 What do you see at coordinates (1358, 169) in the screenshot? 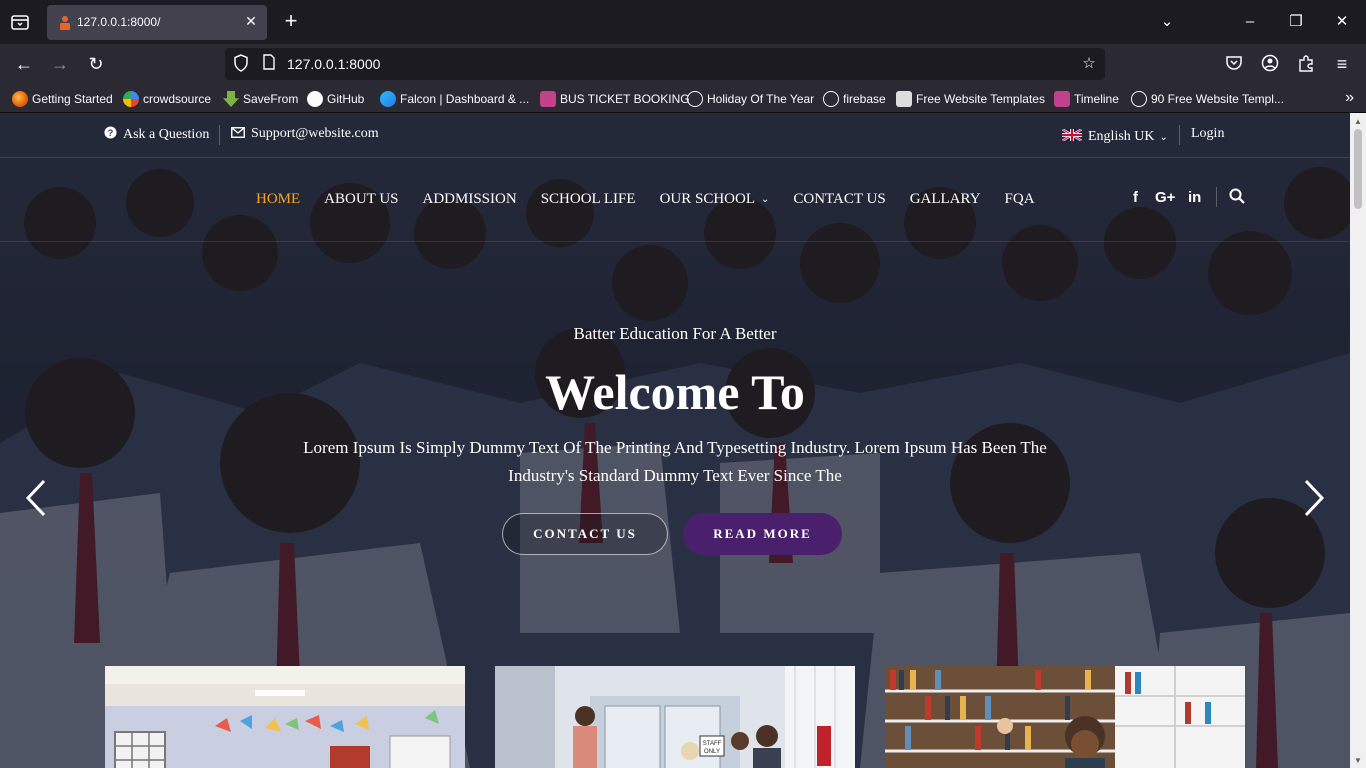
I see `scrollbar-thumb` at bounding box center [1358, 169].